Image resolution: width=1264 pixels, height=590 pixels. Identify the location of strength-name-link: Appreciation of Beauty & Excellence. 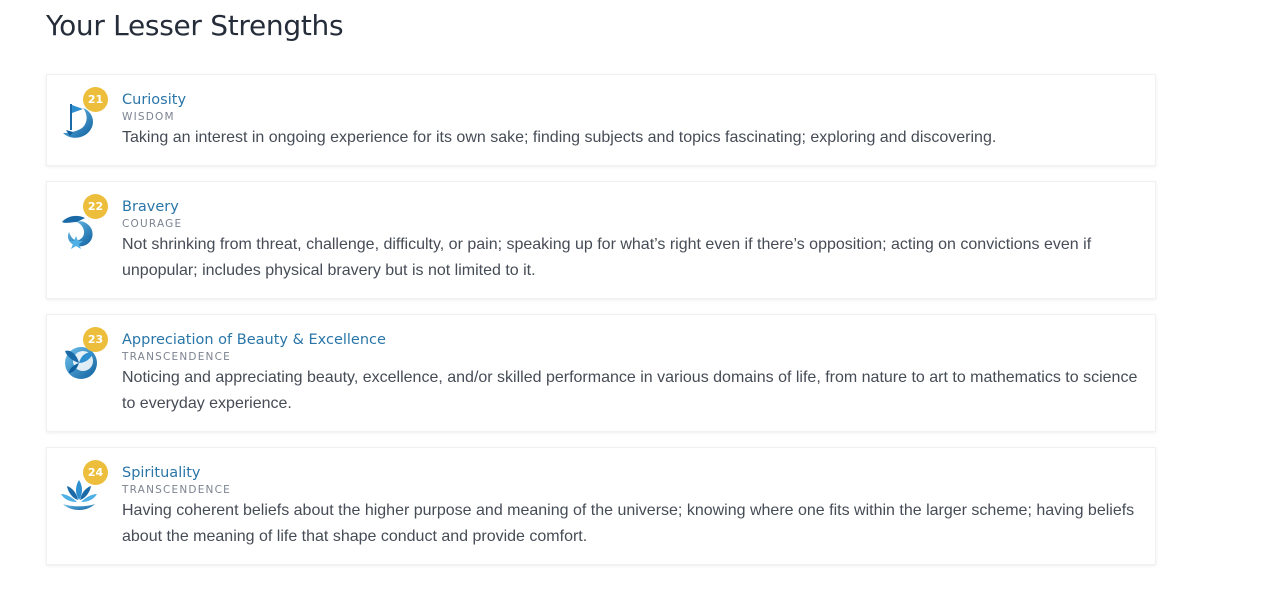
(633, 340).